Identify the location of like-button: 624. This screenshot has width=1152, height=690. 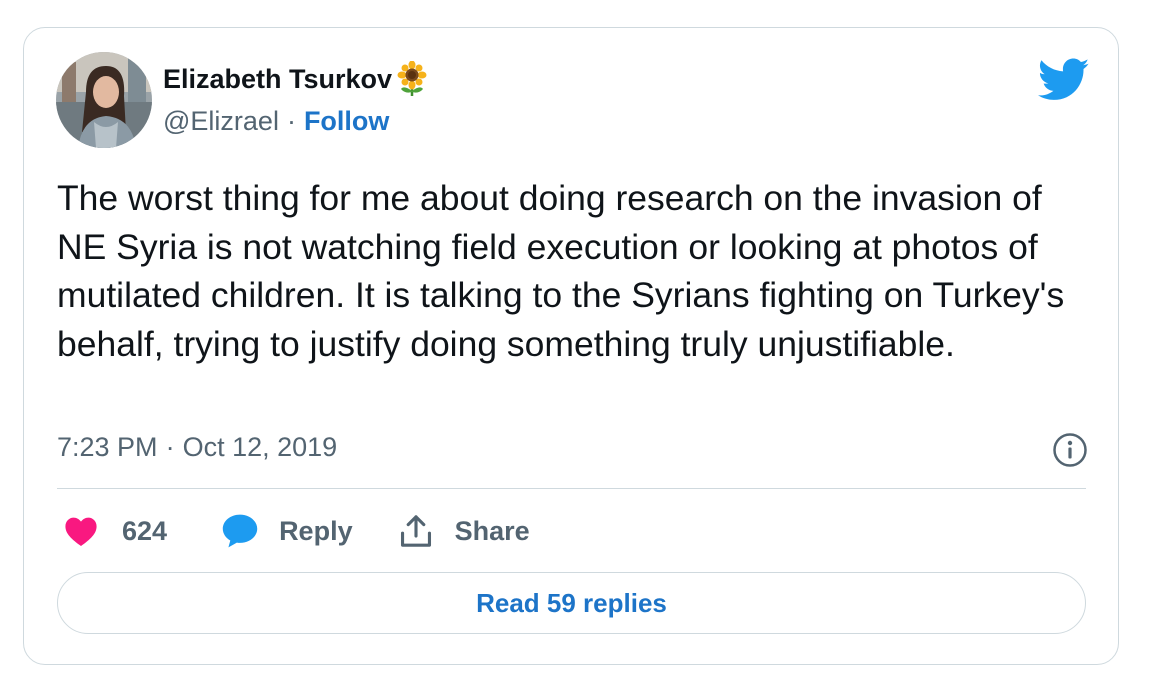
(115, 531).